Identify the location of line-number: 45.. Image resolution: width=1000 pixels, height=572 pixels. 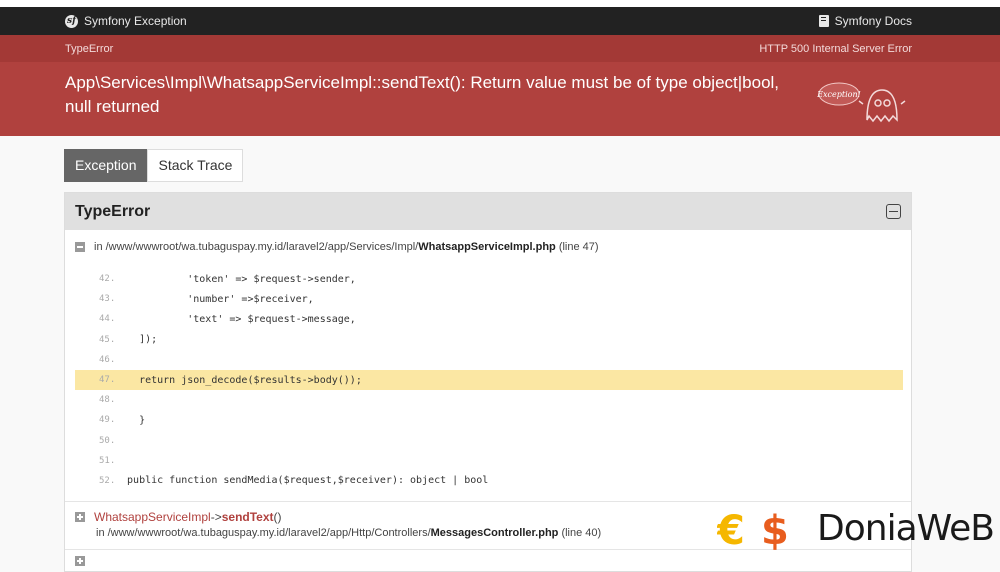
(95, 340).